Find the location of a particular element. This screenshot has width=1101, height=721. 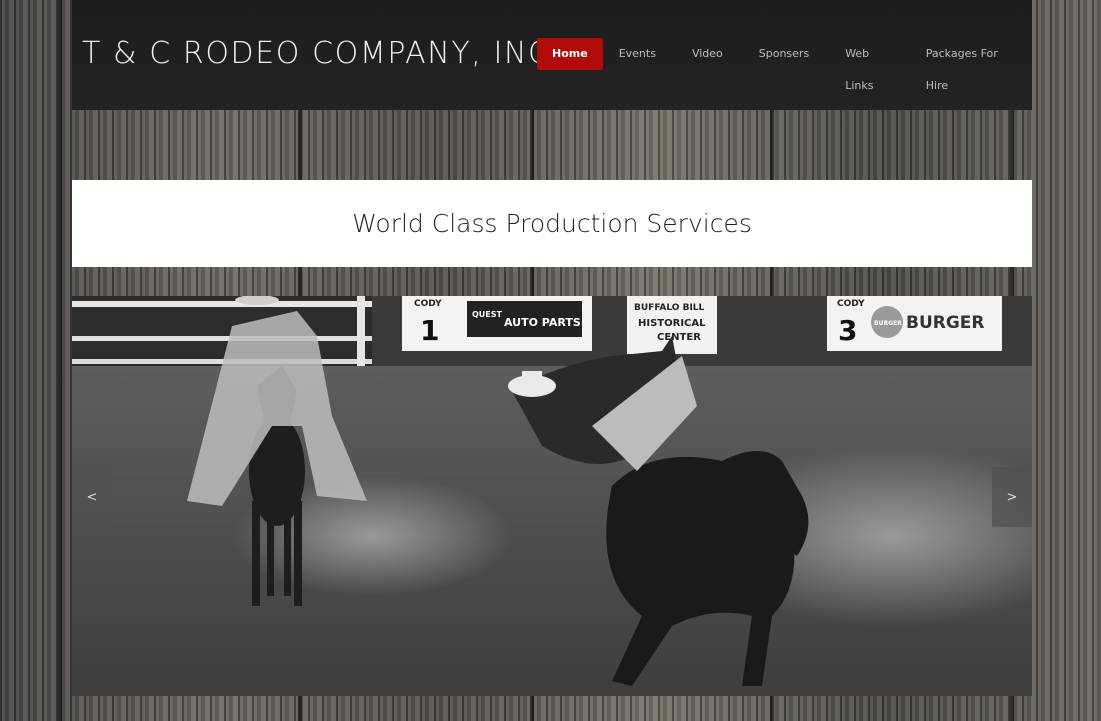

sponsor-sign-1: CODY 1 QUEST AUTO PARTS is located at coordinates (497, 323).